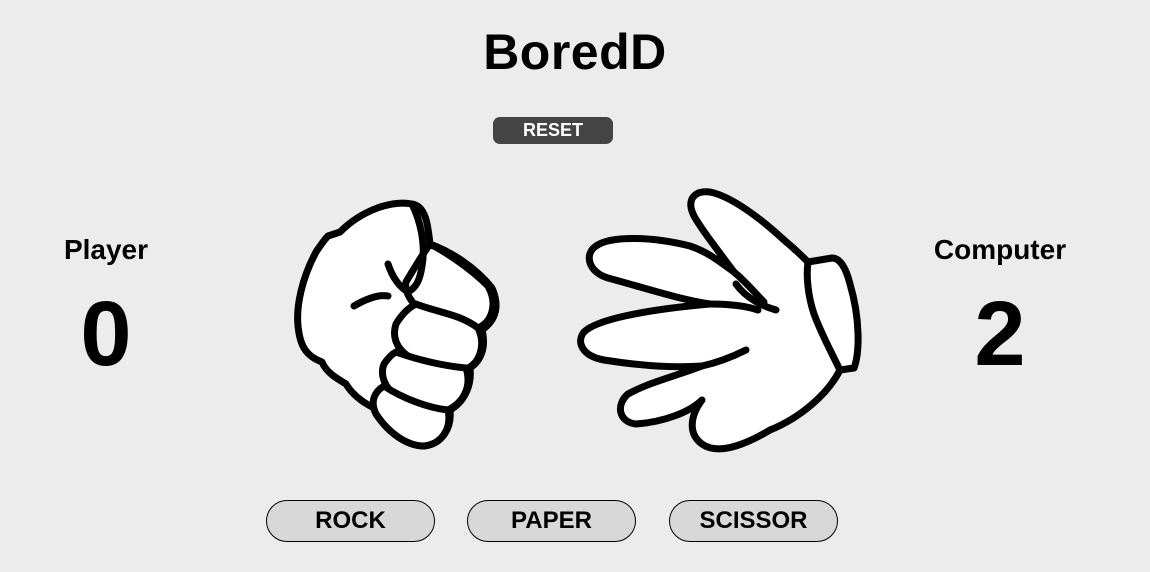 The height and width of the screenshot is (572, 1150). I want to click on computer-label: Computer, so click(1000, 249).